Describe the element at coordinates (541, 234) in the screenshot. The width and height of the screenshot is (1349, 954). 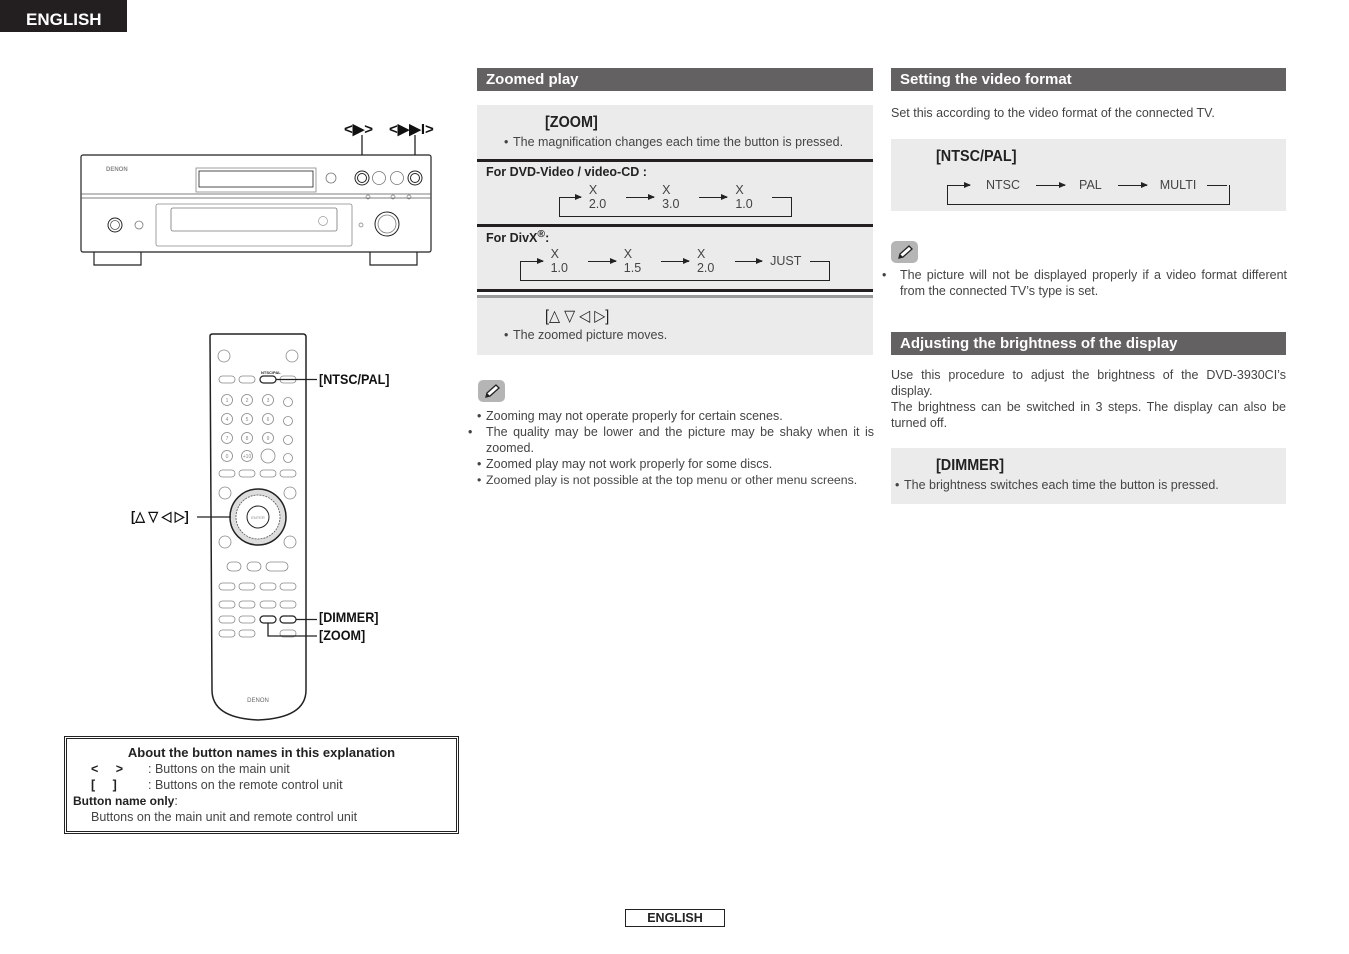
I see `registered-mark: ®` at that location.